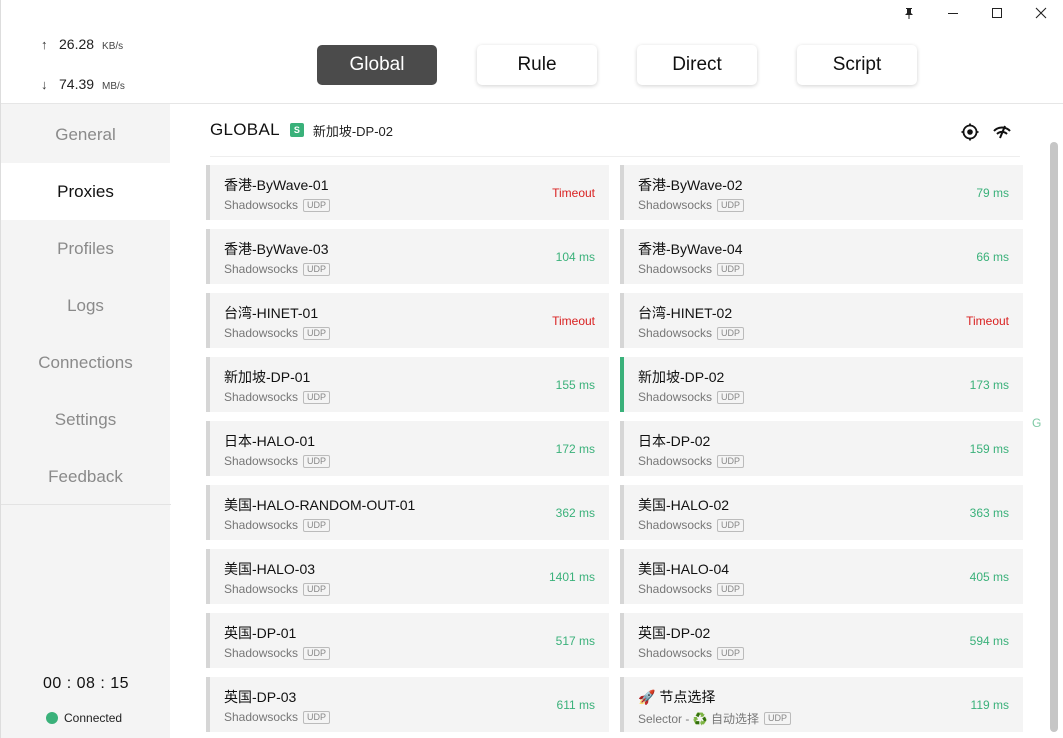 The image size is (1063, 738). Describe the element at coordinates (85, 248) in the screenshot. I see `sidebar-item-profiles: Profiles` at that location.